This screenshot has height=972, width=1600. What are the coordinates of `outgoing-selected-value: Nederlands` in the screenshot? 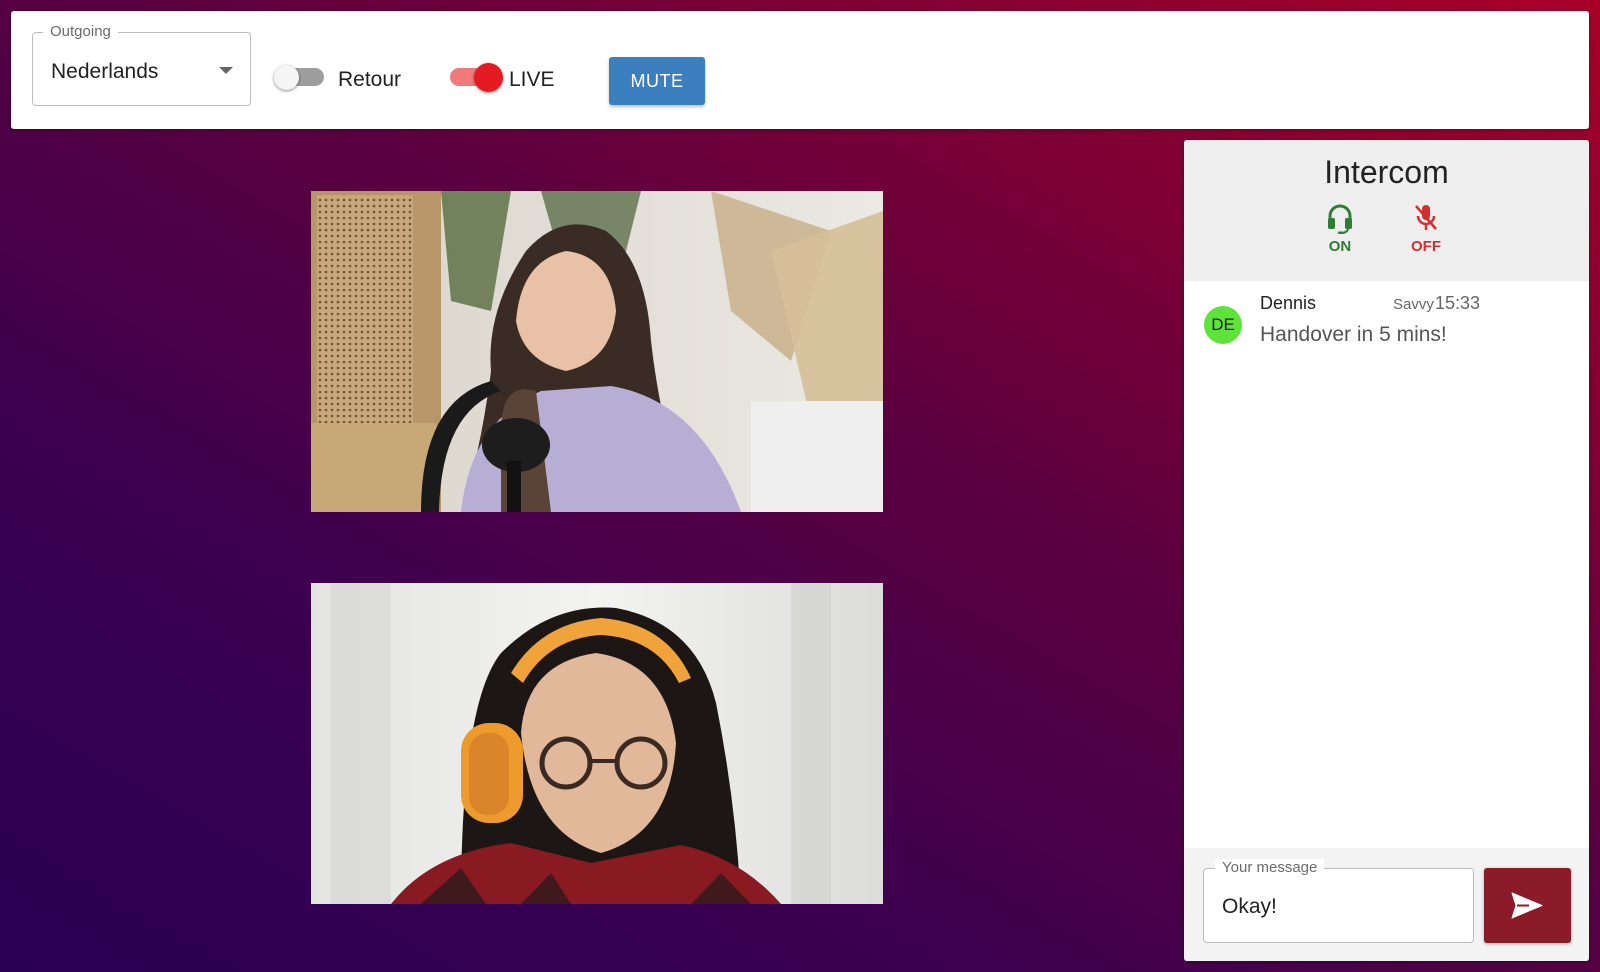 It's located at (105, 71).